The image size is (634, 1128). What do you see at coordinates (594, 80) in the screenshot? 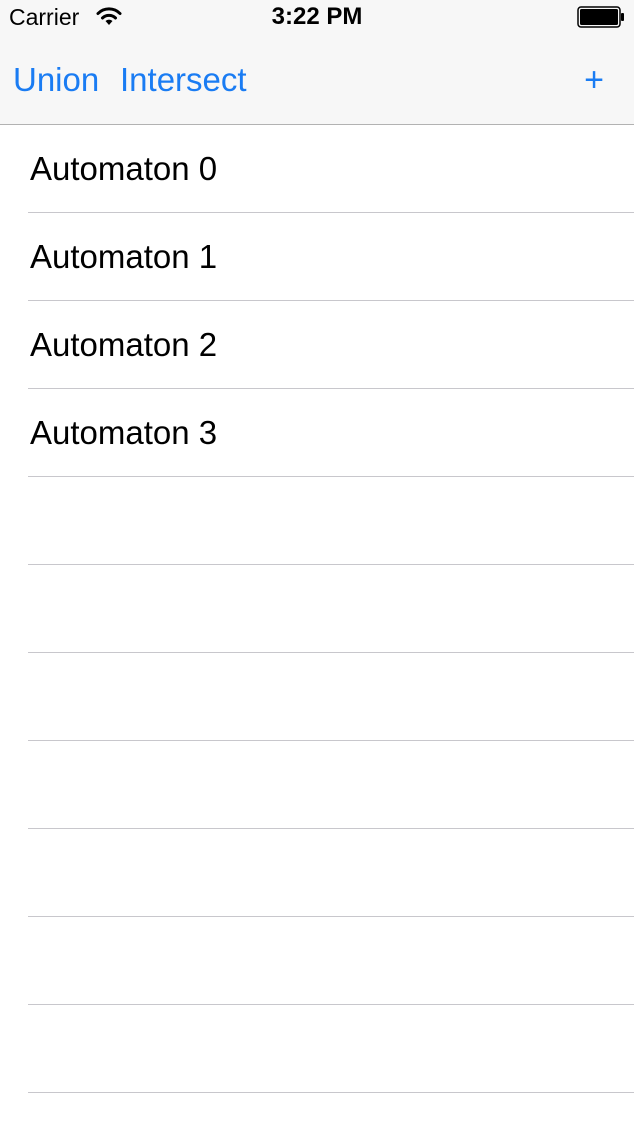
I see `add-button: +` at bounding box center [594, 80].